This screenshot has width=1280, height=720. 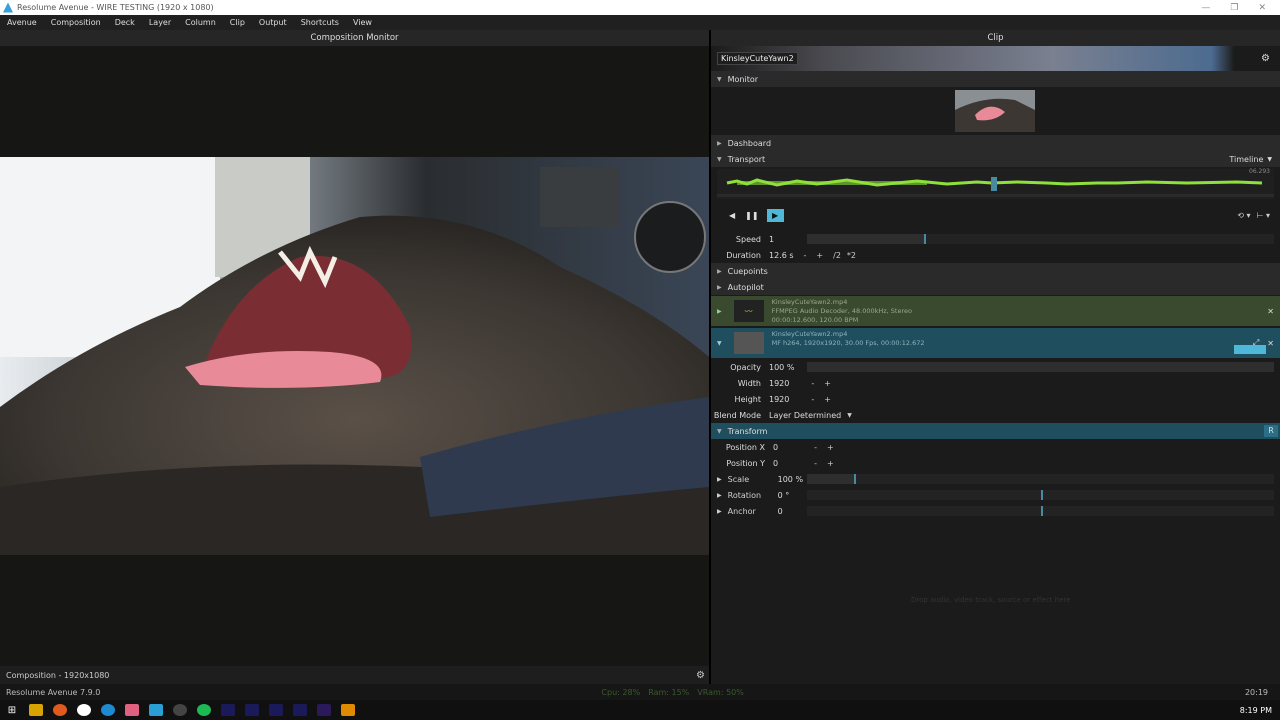 What do you see at coordinates (995, 431) in the screenshot?
I see `section-transform: ▼ Transform R` at bounding box center [995, 431].